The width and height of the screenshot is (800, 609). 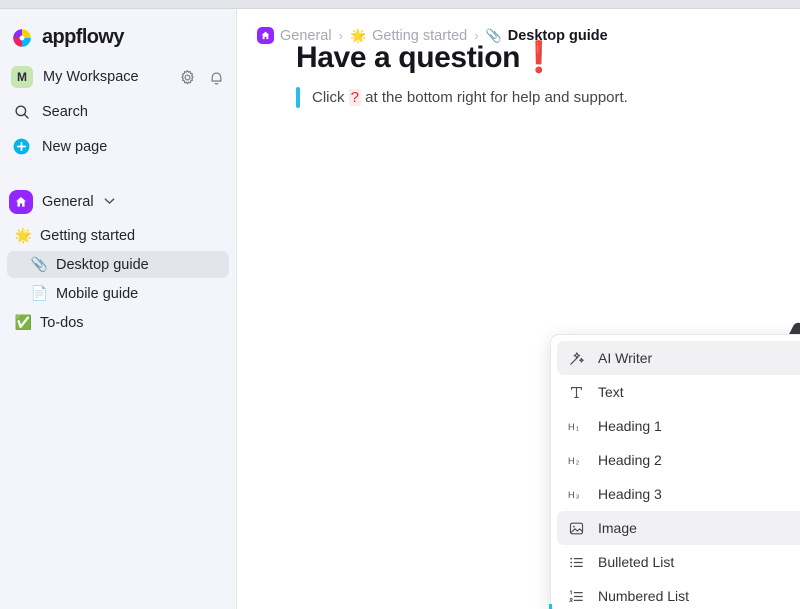 What do you see at coordinates (22, 77) in the screenshot?
I see `avatar: M` at bounding box center [22, 77].